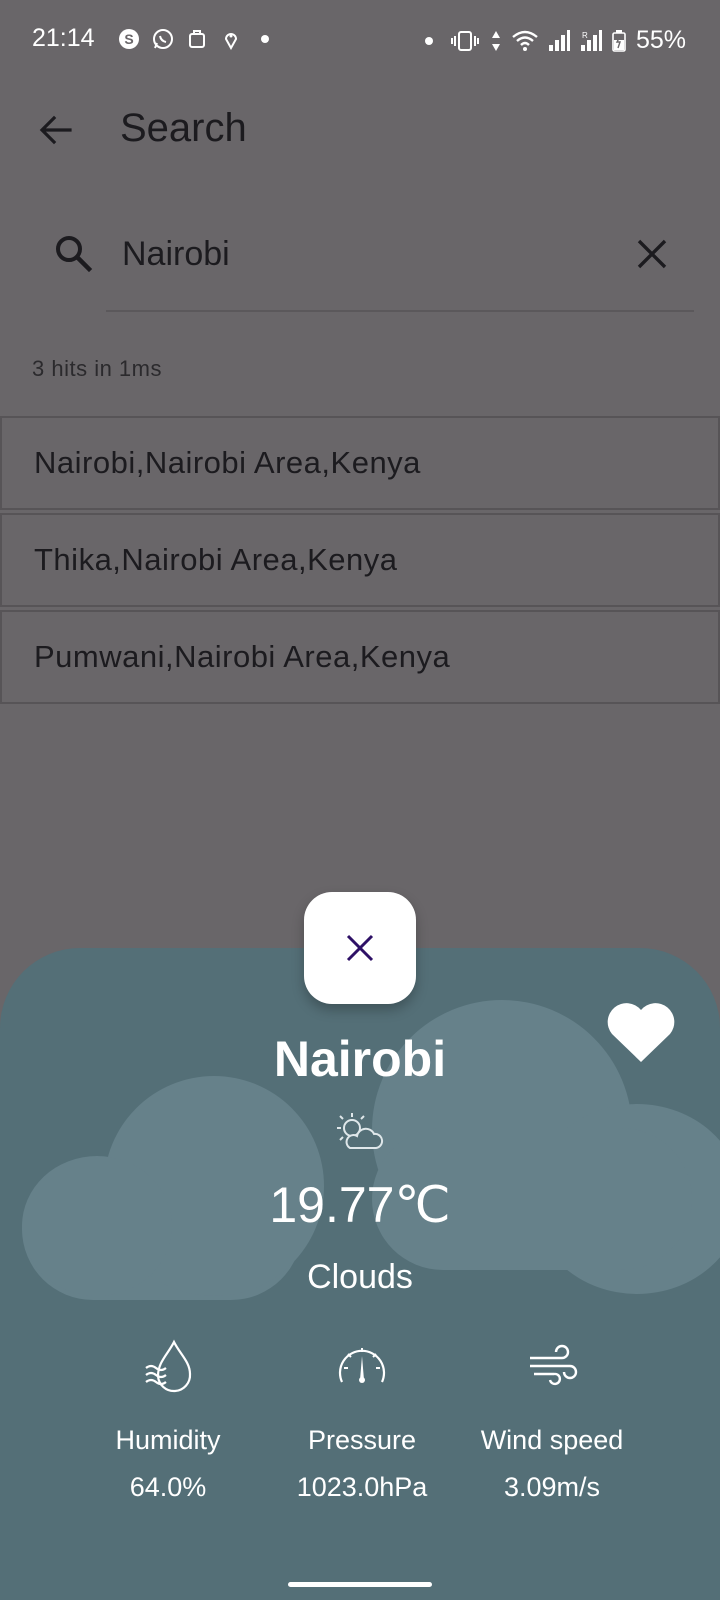 This screenshot has width=720, height=1600. I want to click on wind-icon, so click(554, 1365).